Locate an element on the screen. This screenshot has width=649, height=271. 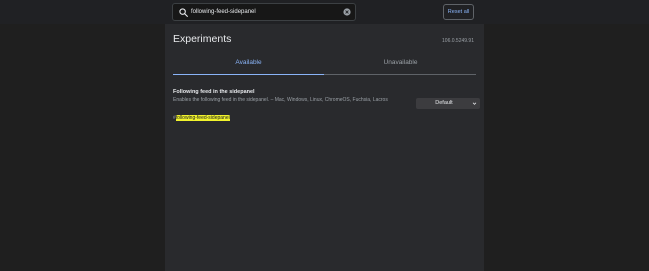
flag-anchor-highlight: following-feed-sidepanel is located at coordinates (202, 118).